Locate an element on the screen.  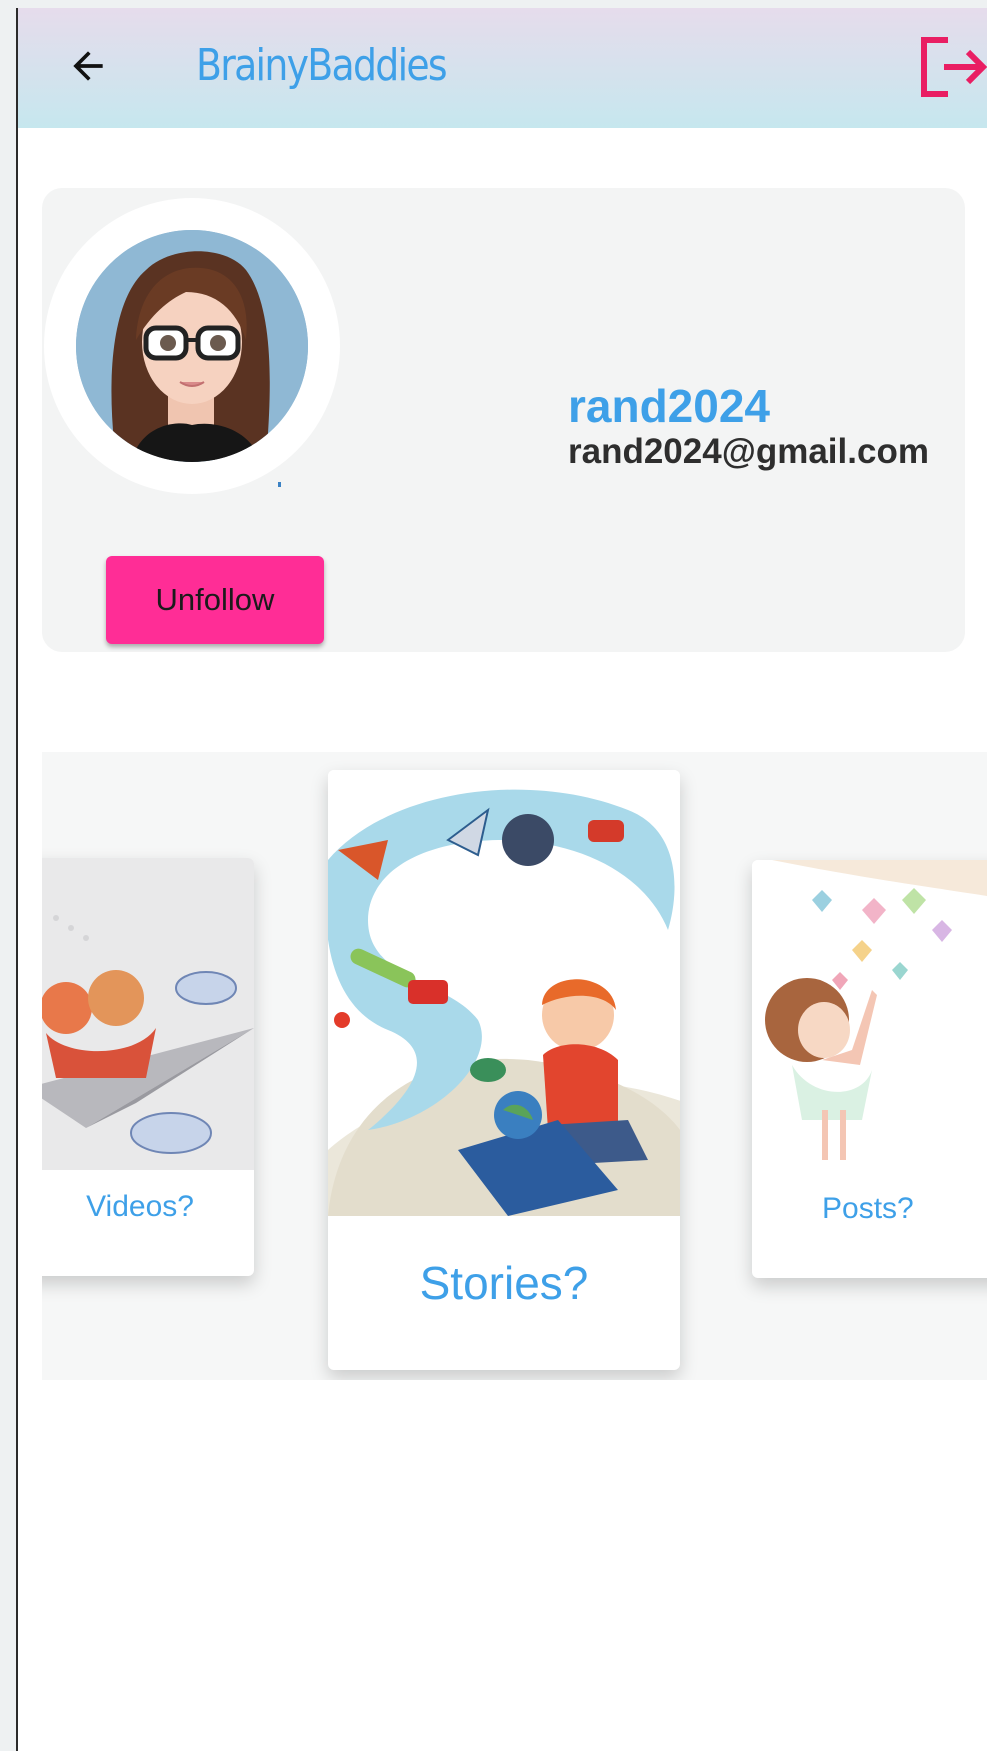
profile-username: rand2024 is located at coordinates (669, 406).